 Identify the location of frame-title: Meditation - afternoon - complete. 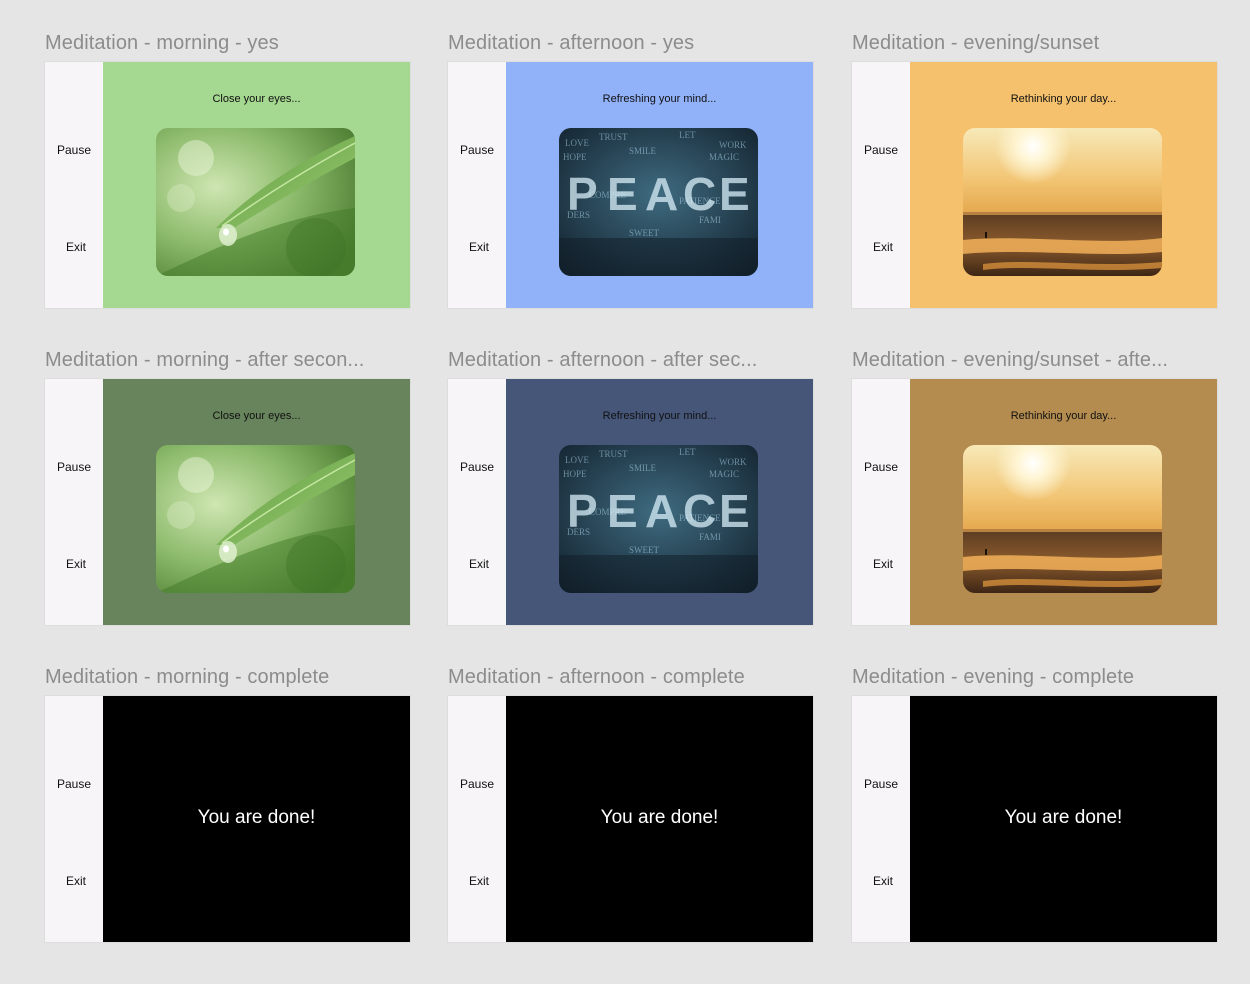
(596, 677).